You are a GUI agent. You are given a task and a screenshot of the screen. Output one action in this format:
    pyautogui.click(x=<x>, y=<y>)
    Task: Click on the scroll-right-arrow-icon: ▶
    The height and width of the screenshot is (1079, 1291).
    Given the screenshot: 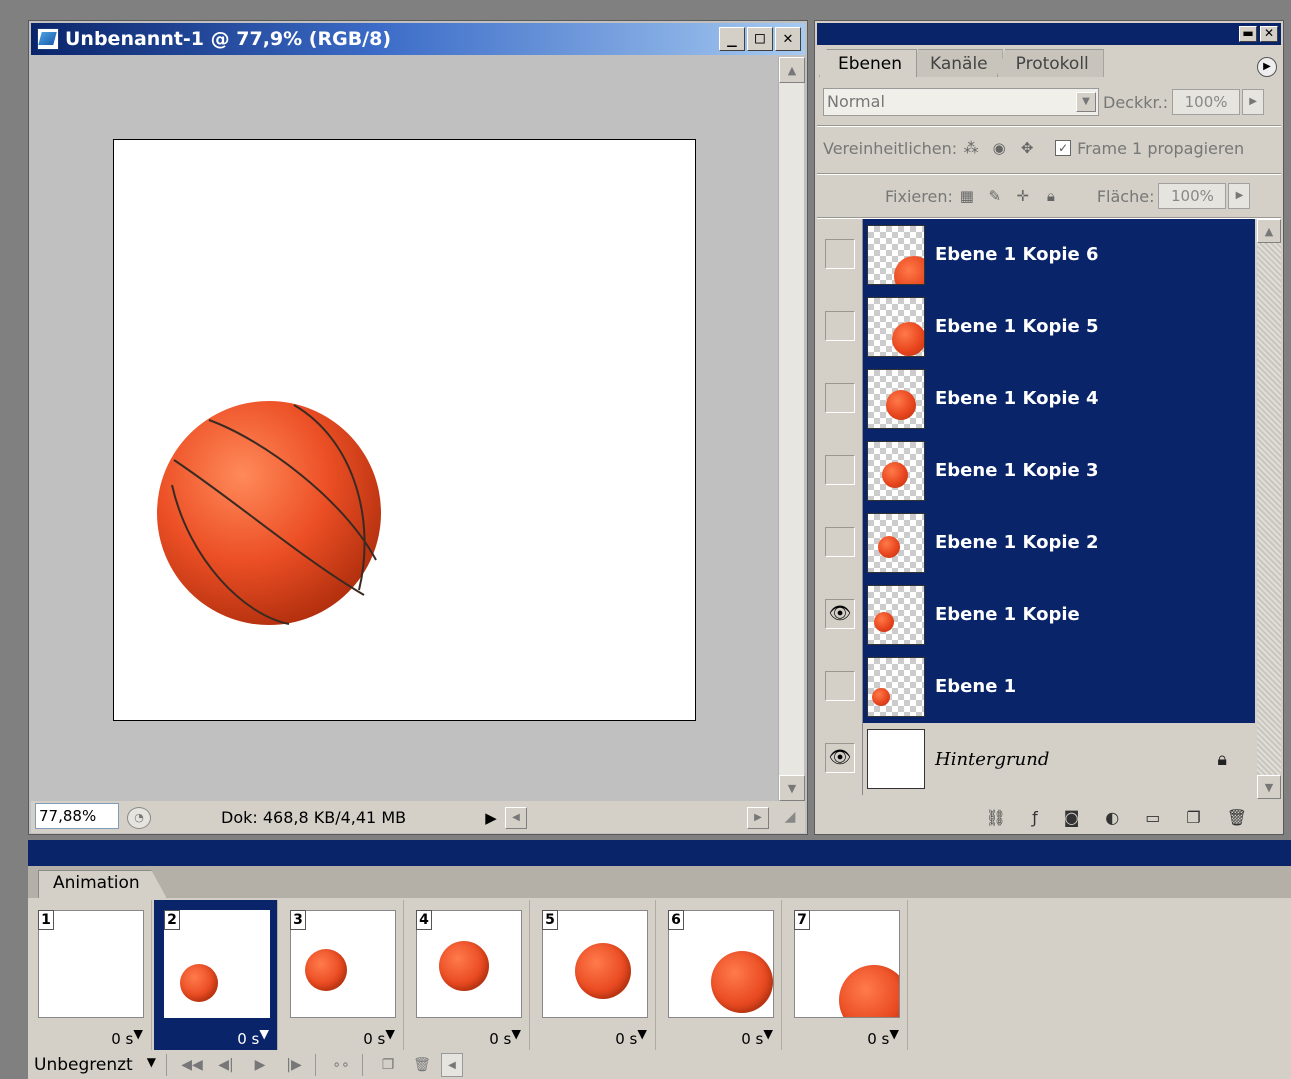 What is the action you would take?
    pyautogui.click(x=758, y=818)
    